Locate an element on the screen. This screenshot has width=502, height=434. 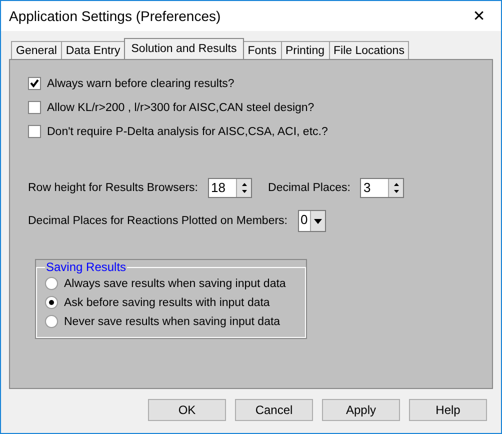
row-height-spinner: 18 is located at coordinates (230, 188).